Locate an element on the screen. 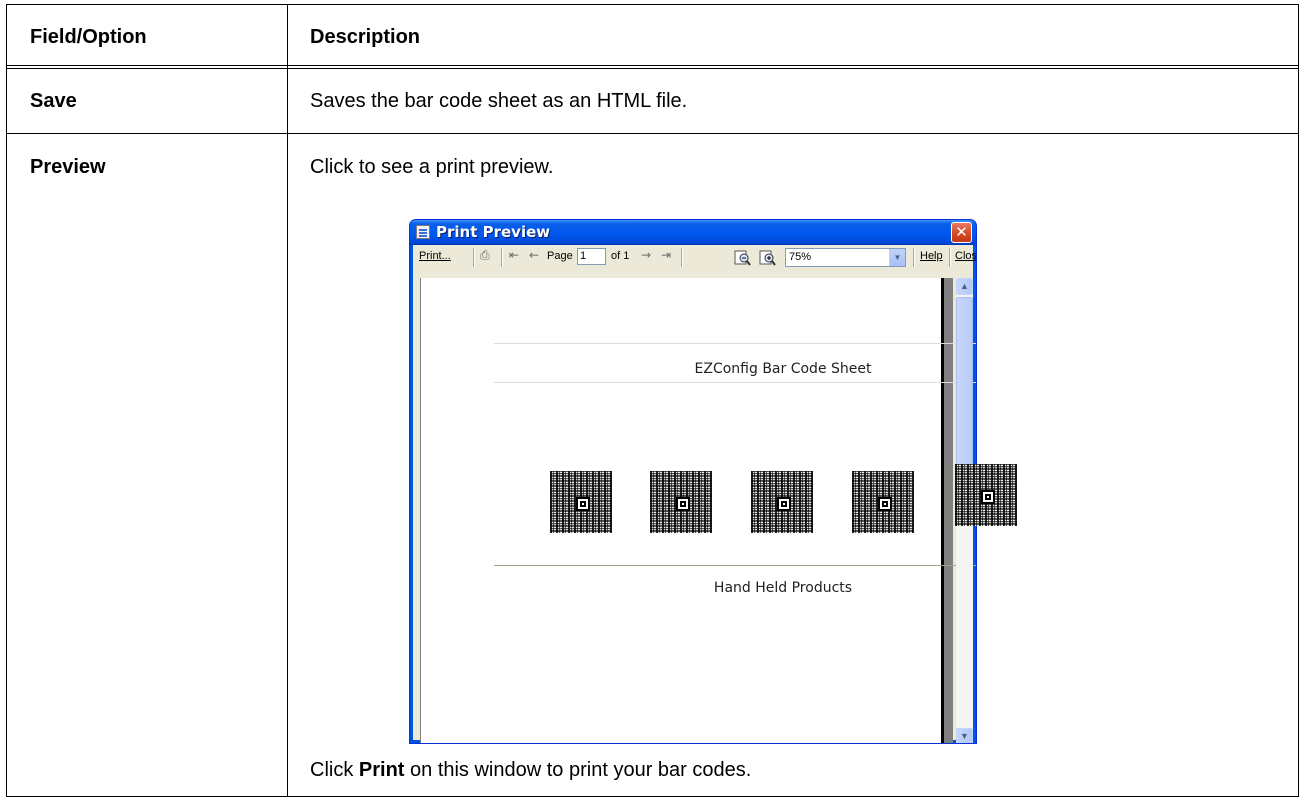  close-button-label: Close is located at coordinates (966, 256).